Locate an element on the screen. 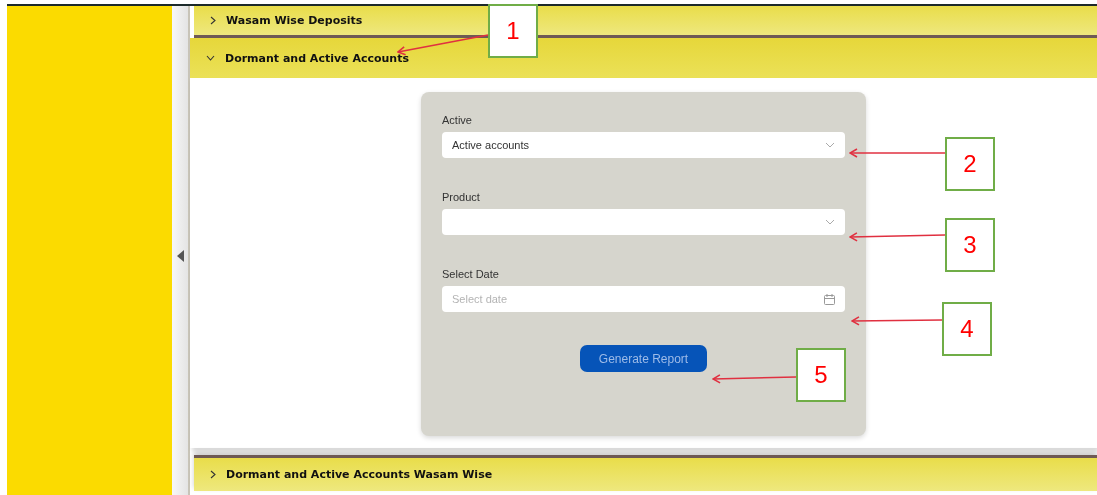  callout-number: 4 is located at coordinates (967, 329).